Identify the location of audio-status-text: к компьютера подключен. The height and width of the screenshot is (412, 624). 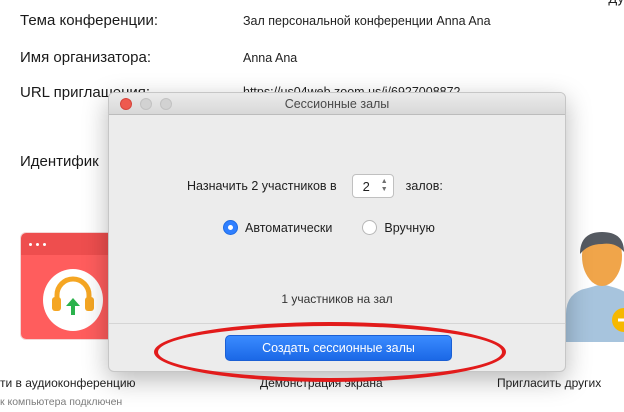
(61, 402).